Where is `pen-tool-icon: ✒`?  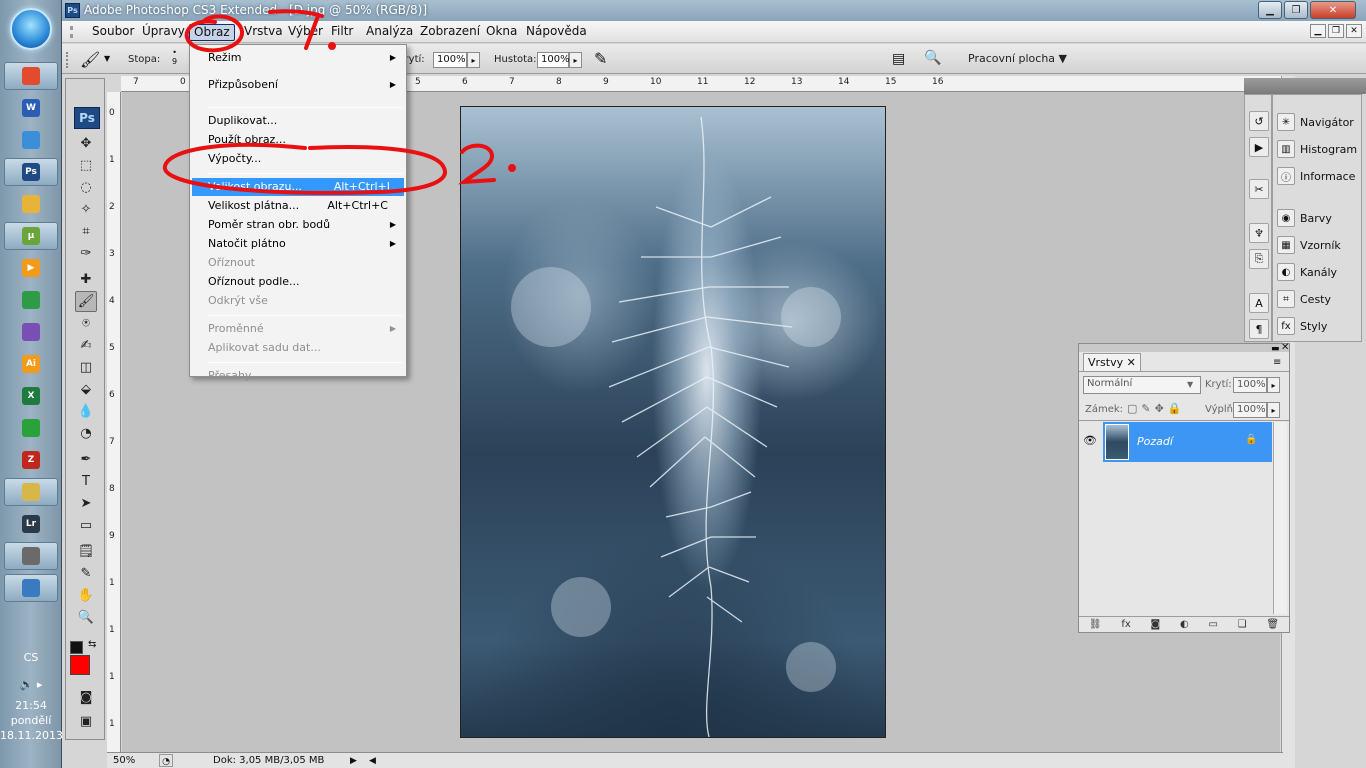 pen-tool-icon: ✒ is located at coordinates (86, 459).